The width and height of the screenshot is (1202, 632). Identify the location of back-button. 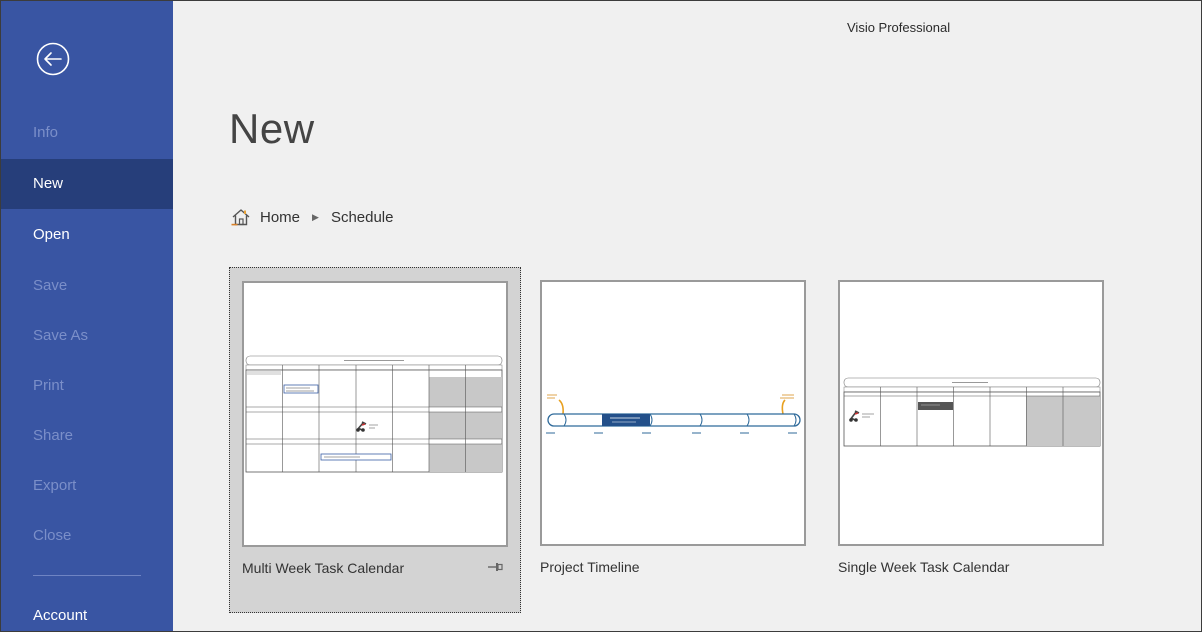
(53, 59).